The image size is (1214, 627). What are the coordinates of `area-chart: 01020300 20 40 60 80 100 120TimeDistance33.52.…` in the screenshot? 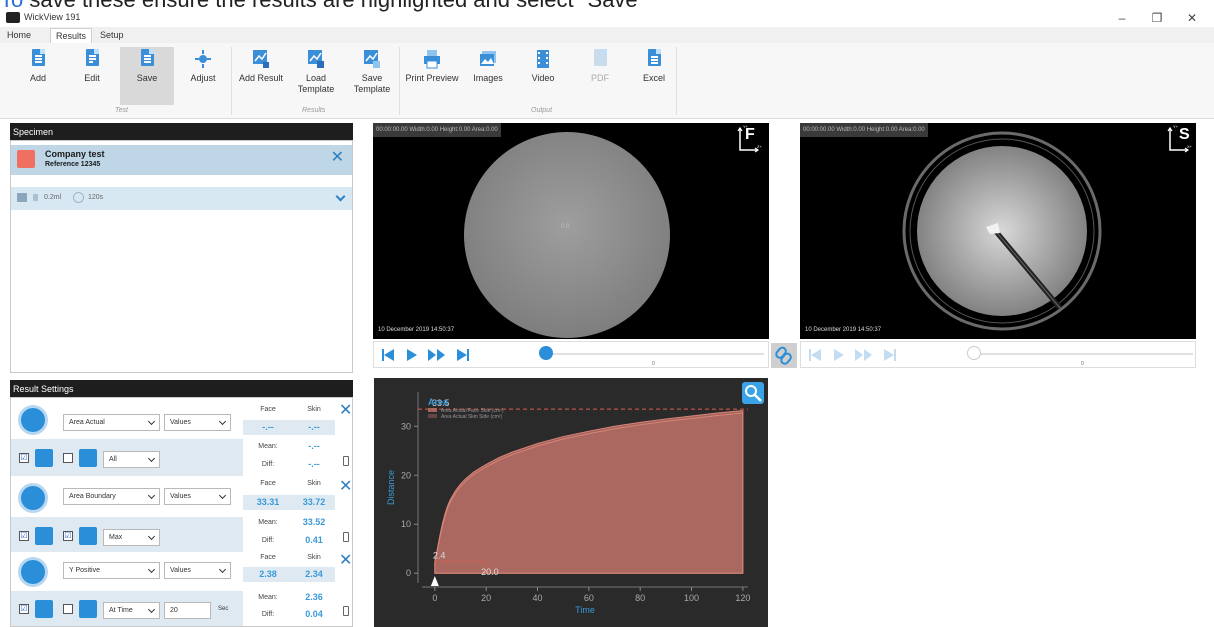 It's located at (568, 503).